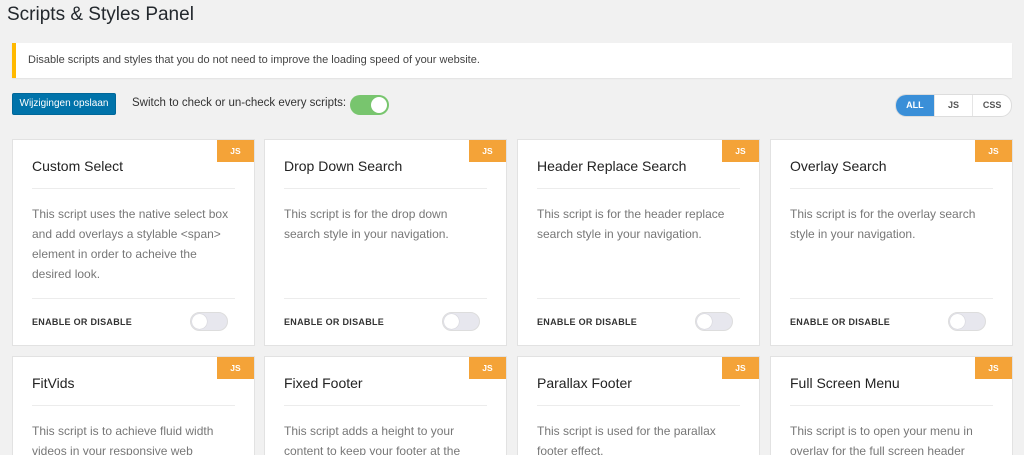 This screenshot has width=1024, height=455. I want to click on card-title: Full Screen Menu, so click(845, 383).